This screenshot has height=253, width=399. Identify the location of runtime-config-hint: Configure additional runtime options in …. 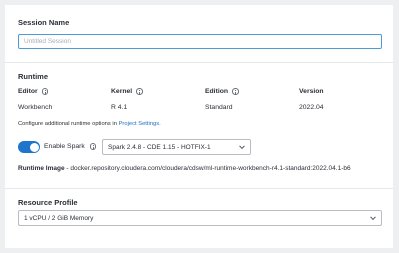
(89, 124).